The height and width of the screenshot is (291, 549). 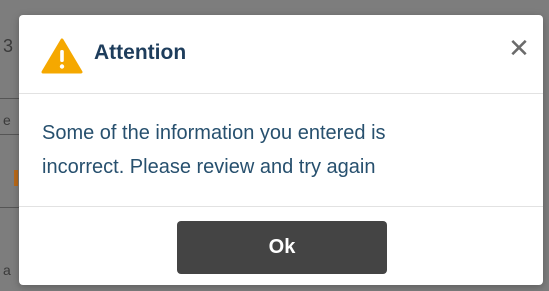 What do you see at coordinates (140, 52) in the screenshot?
I see `dialog-title: Attention` at bounding box center [140, 52].